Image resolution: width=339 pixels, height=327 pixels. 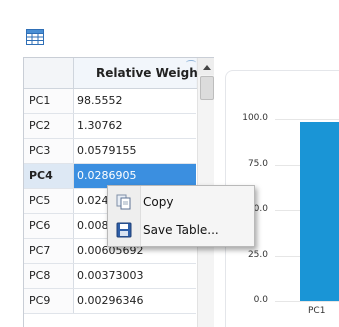 I want to click on column-header-label: Relative Weigh, so click(x=147, y=73).